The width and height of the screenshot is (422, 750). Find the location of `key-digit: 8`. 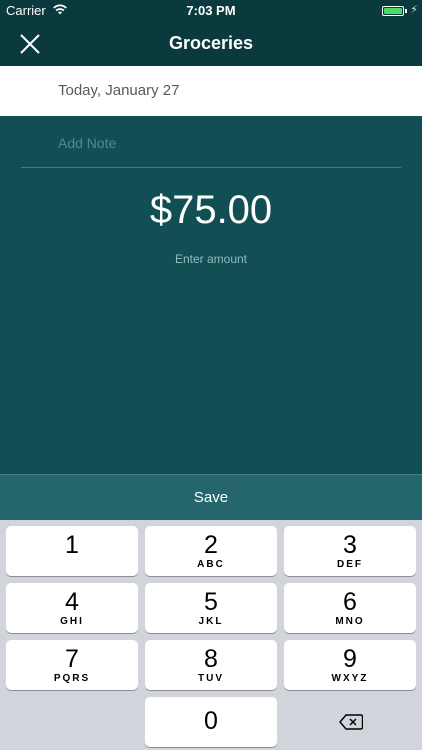

key-digit: 8 is located at coordinates (211, 659).